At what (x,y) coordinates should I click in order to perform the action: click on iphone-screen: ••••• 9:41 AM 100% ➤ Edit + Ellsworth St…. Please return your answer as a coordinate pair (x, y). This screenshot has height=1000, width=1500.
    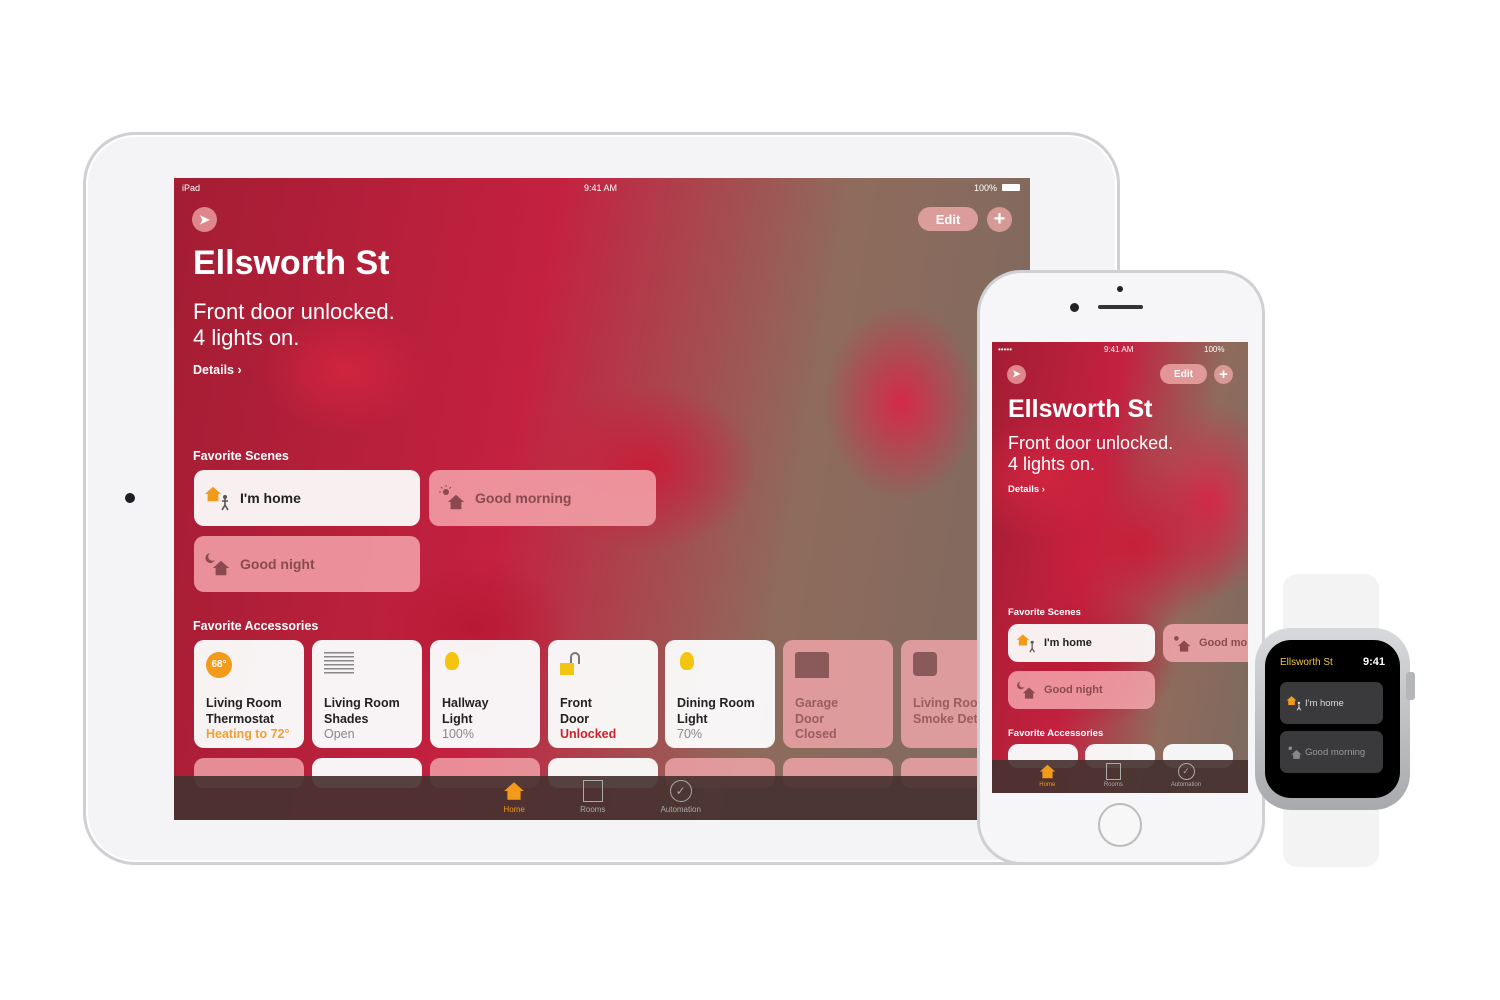
    Looking at the image, I should click on (1120, 567).